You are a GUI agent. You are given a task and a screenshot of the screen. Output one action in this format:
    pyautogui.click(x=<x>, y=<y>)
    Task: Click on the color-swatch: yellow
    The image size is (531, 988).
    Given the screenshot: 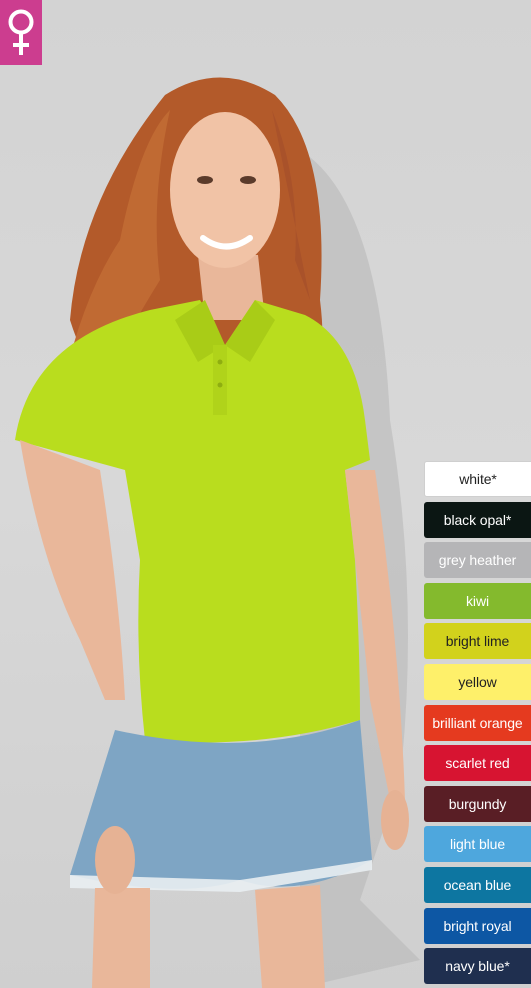 What is the action you would take?
    pyautogui.click(x=477, y=681)
    